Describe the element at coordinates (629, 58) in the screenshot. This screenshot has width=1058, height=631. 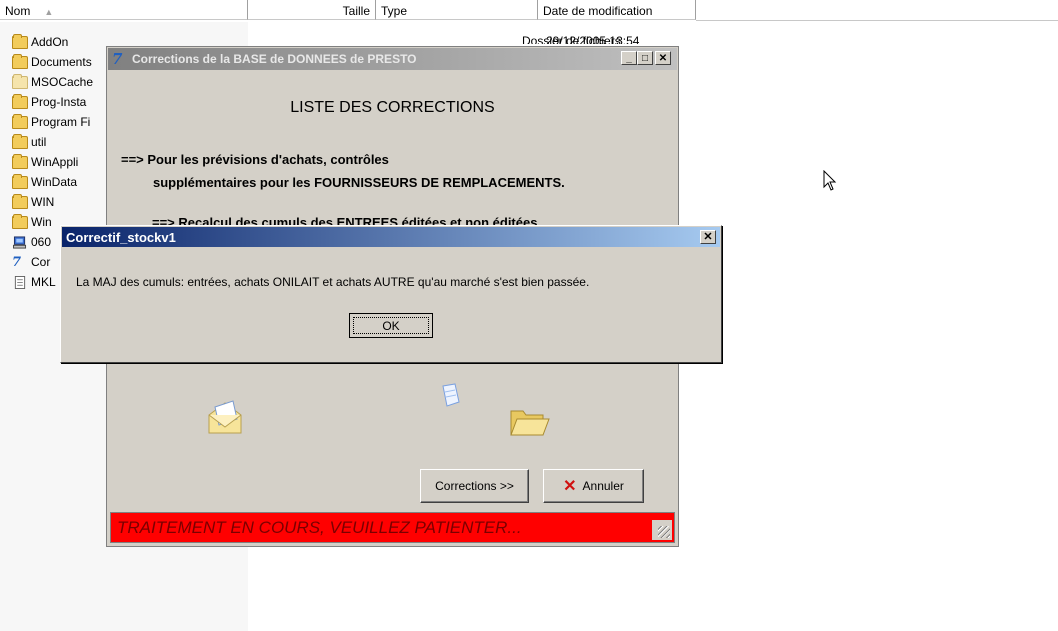
I see `minimize-icon: _` at that location.